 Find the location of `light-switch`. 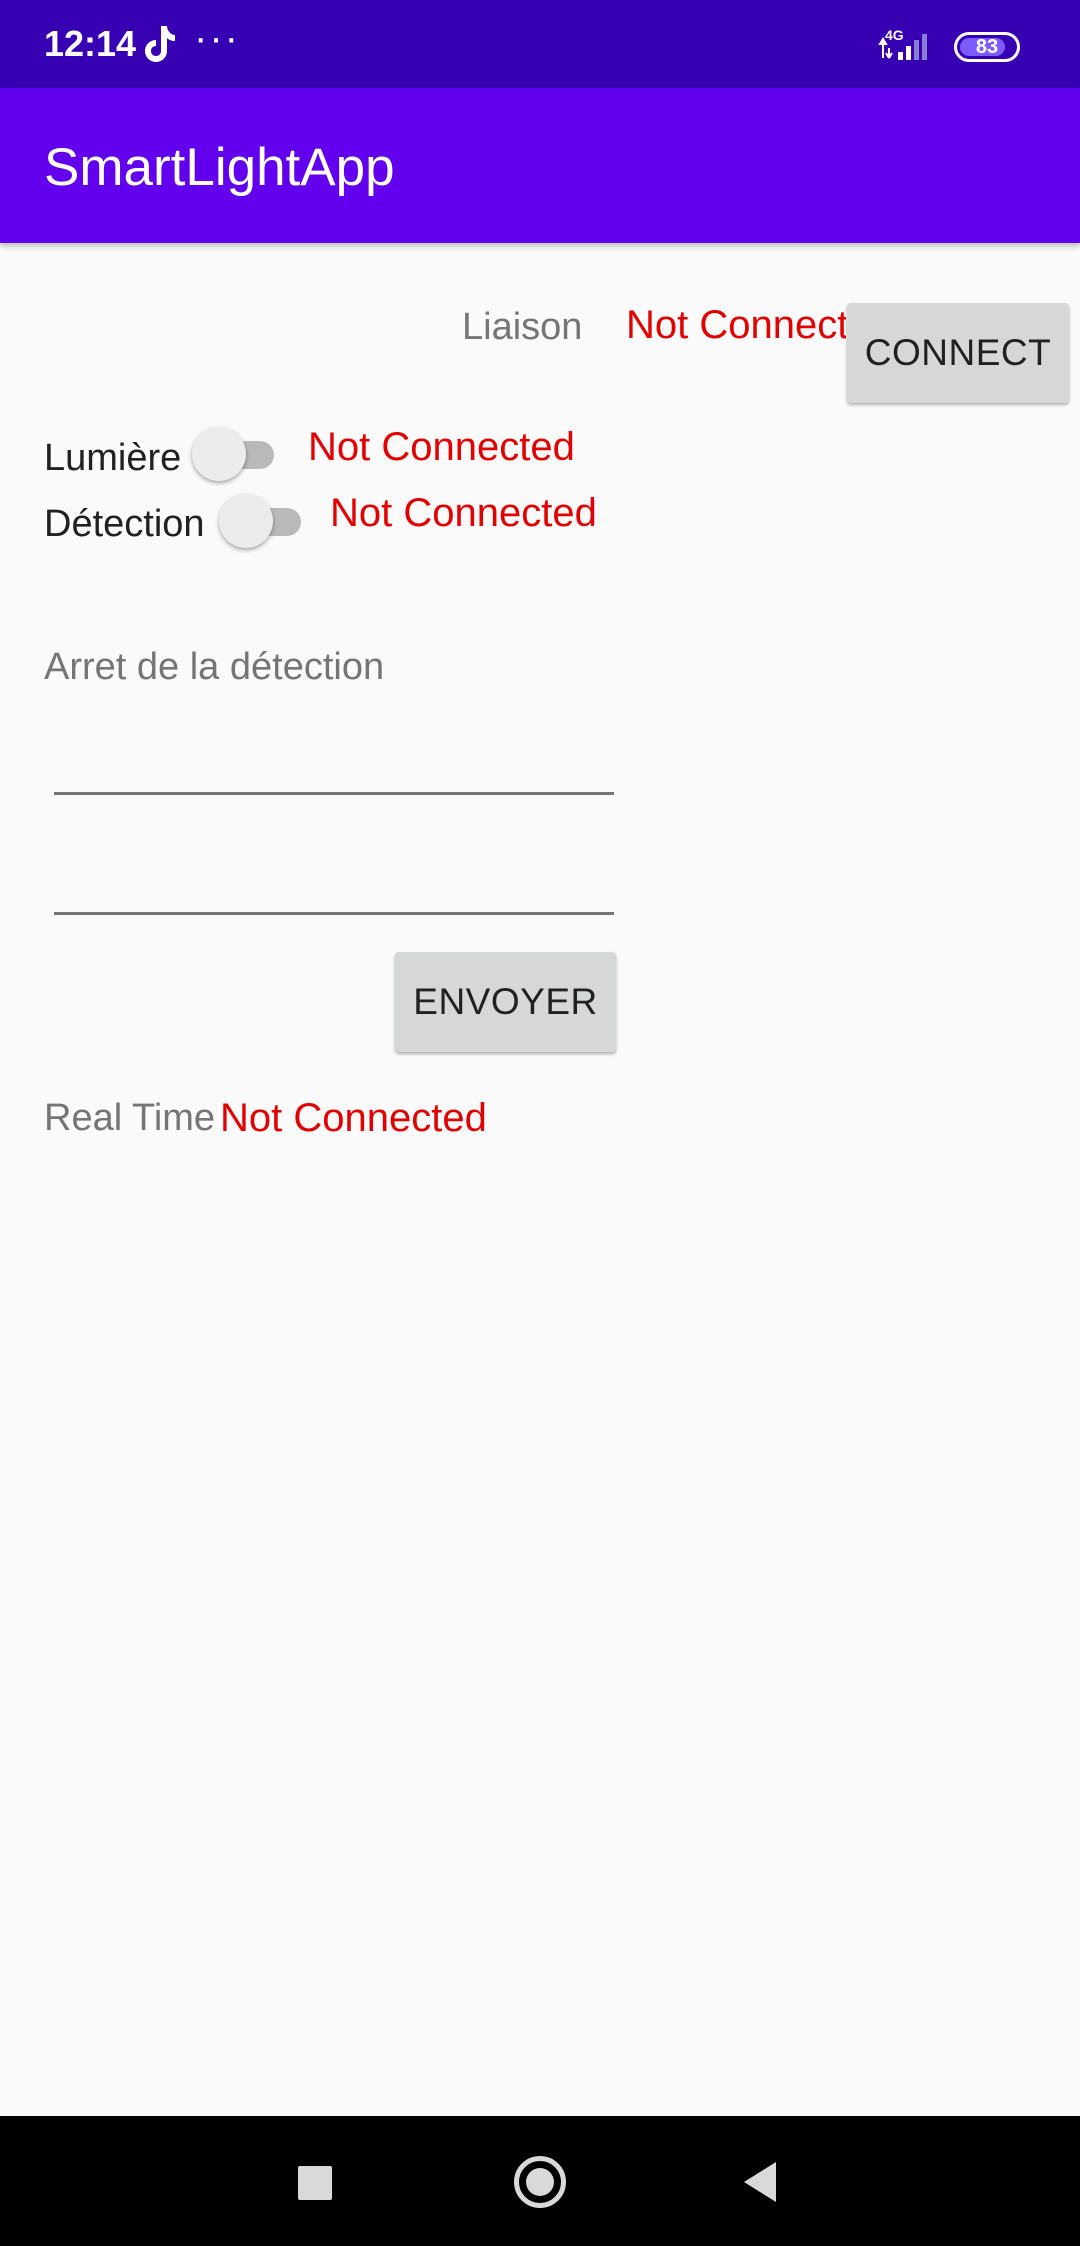

light-switch is located at coordinates (237, 455).